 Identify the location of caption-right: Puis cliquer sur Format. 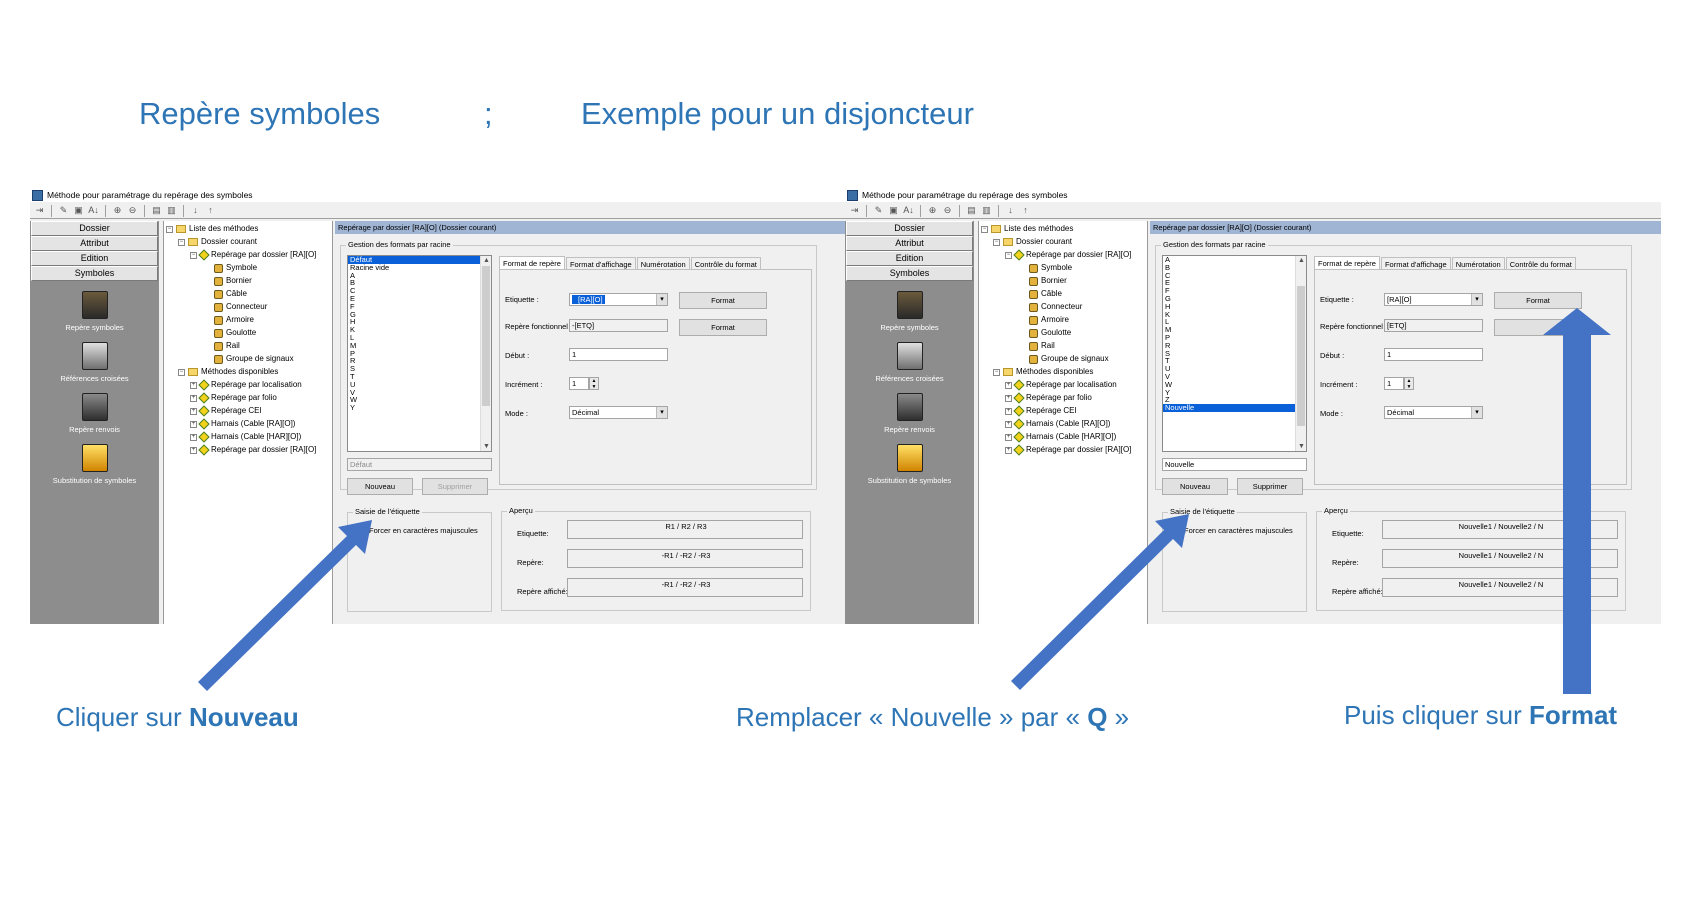
(1480, 715).